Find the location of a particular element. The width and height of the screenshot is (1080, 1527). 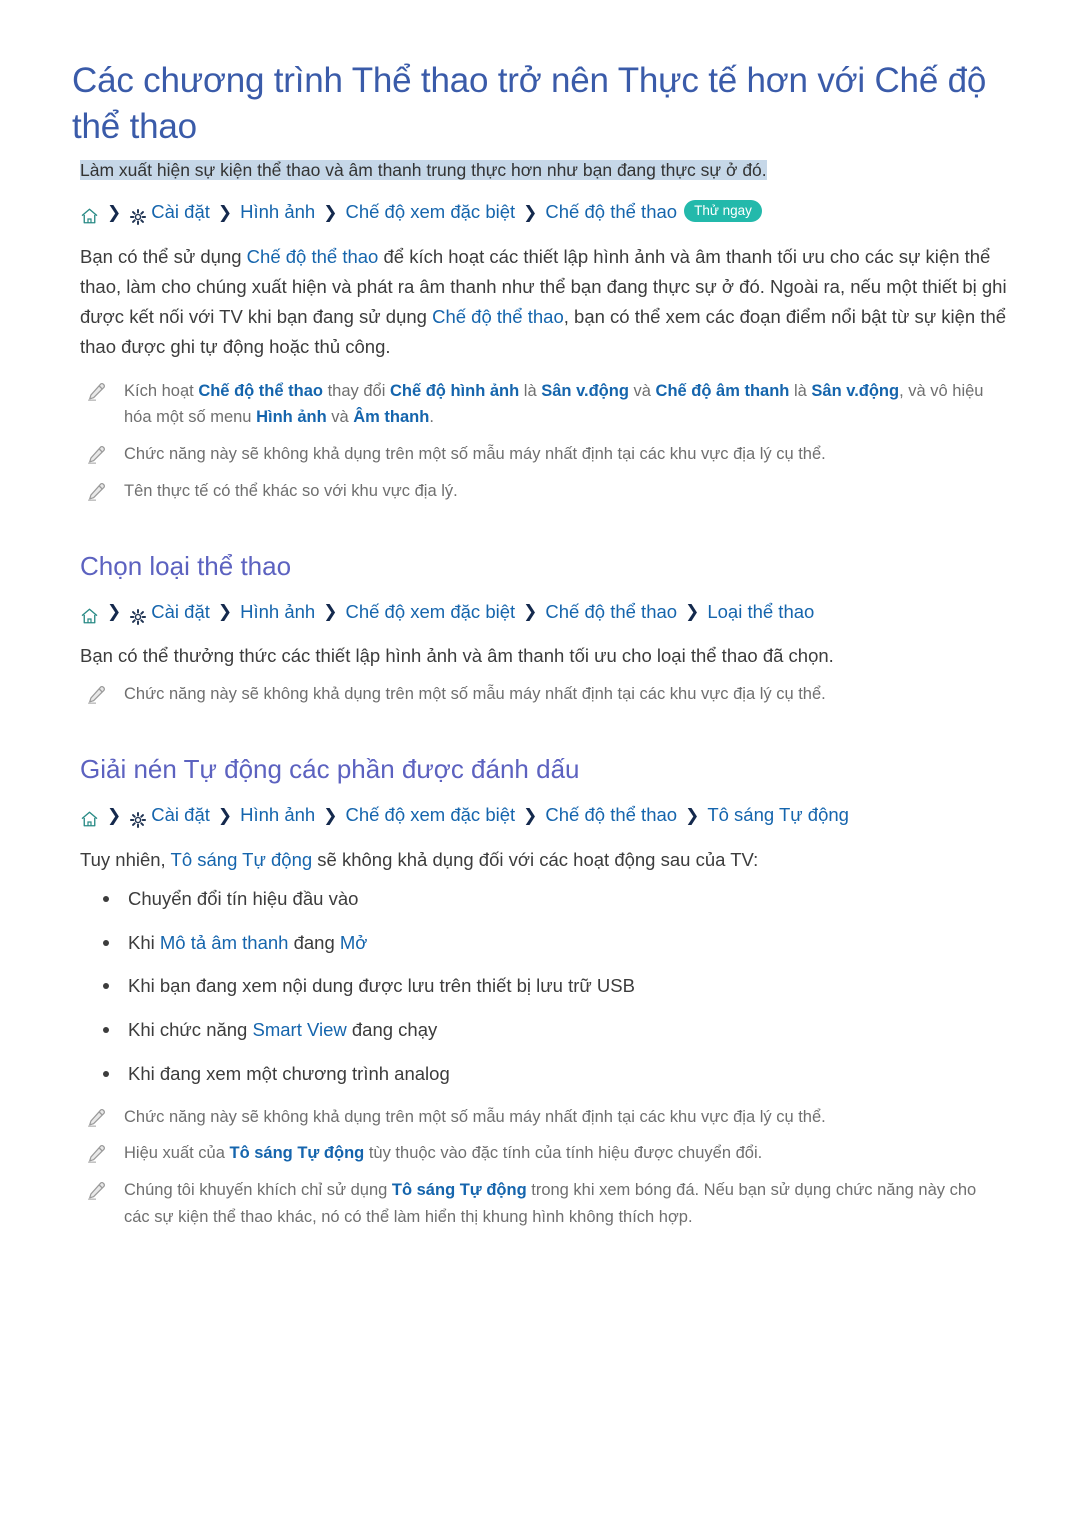

inline-text: Chúng tôi khuyến khích chỉ sử dụng is located at coordinates (258, 1190).